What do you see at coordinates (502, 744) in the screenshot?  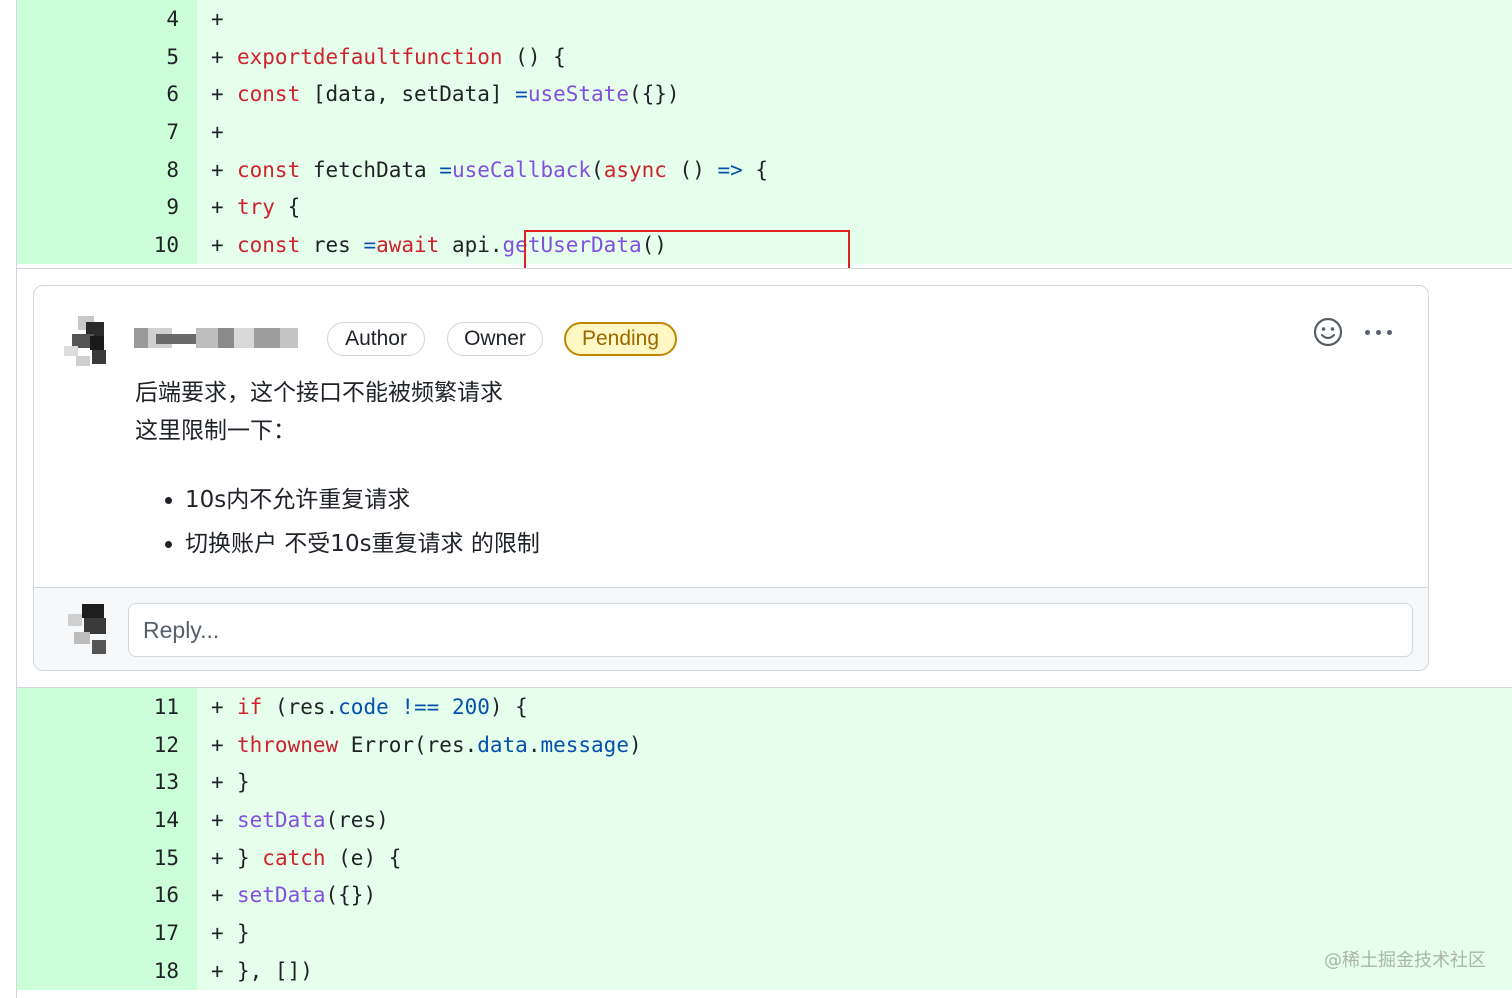 I see `token-property: data` at bounding box center [502, 744].